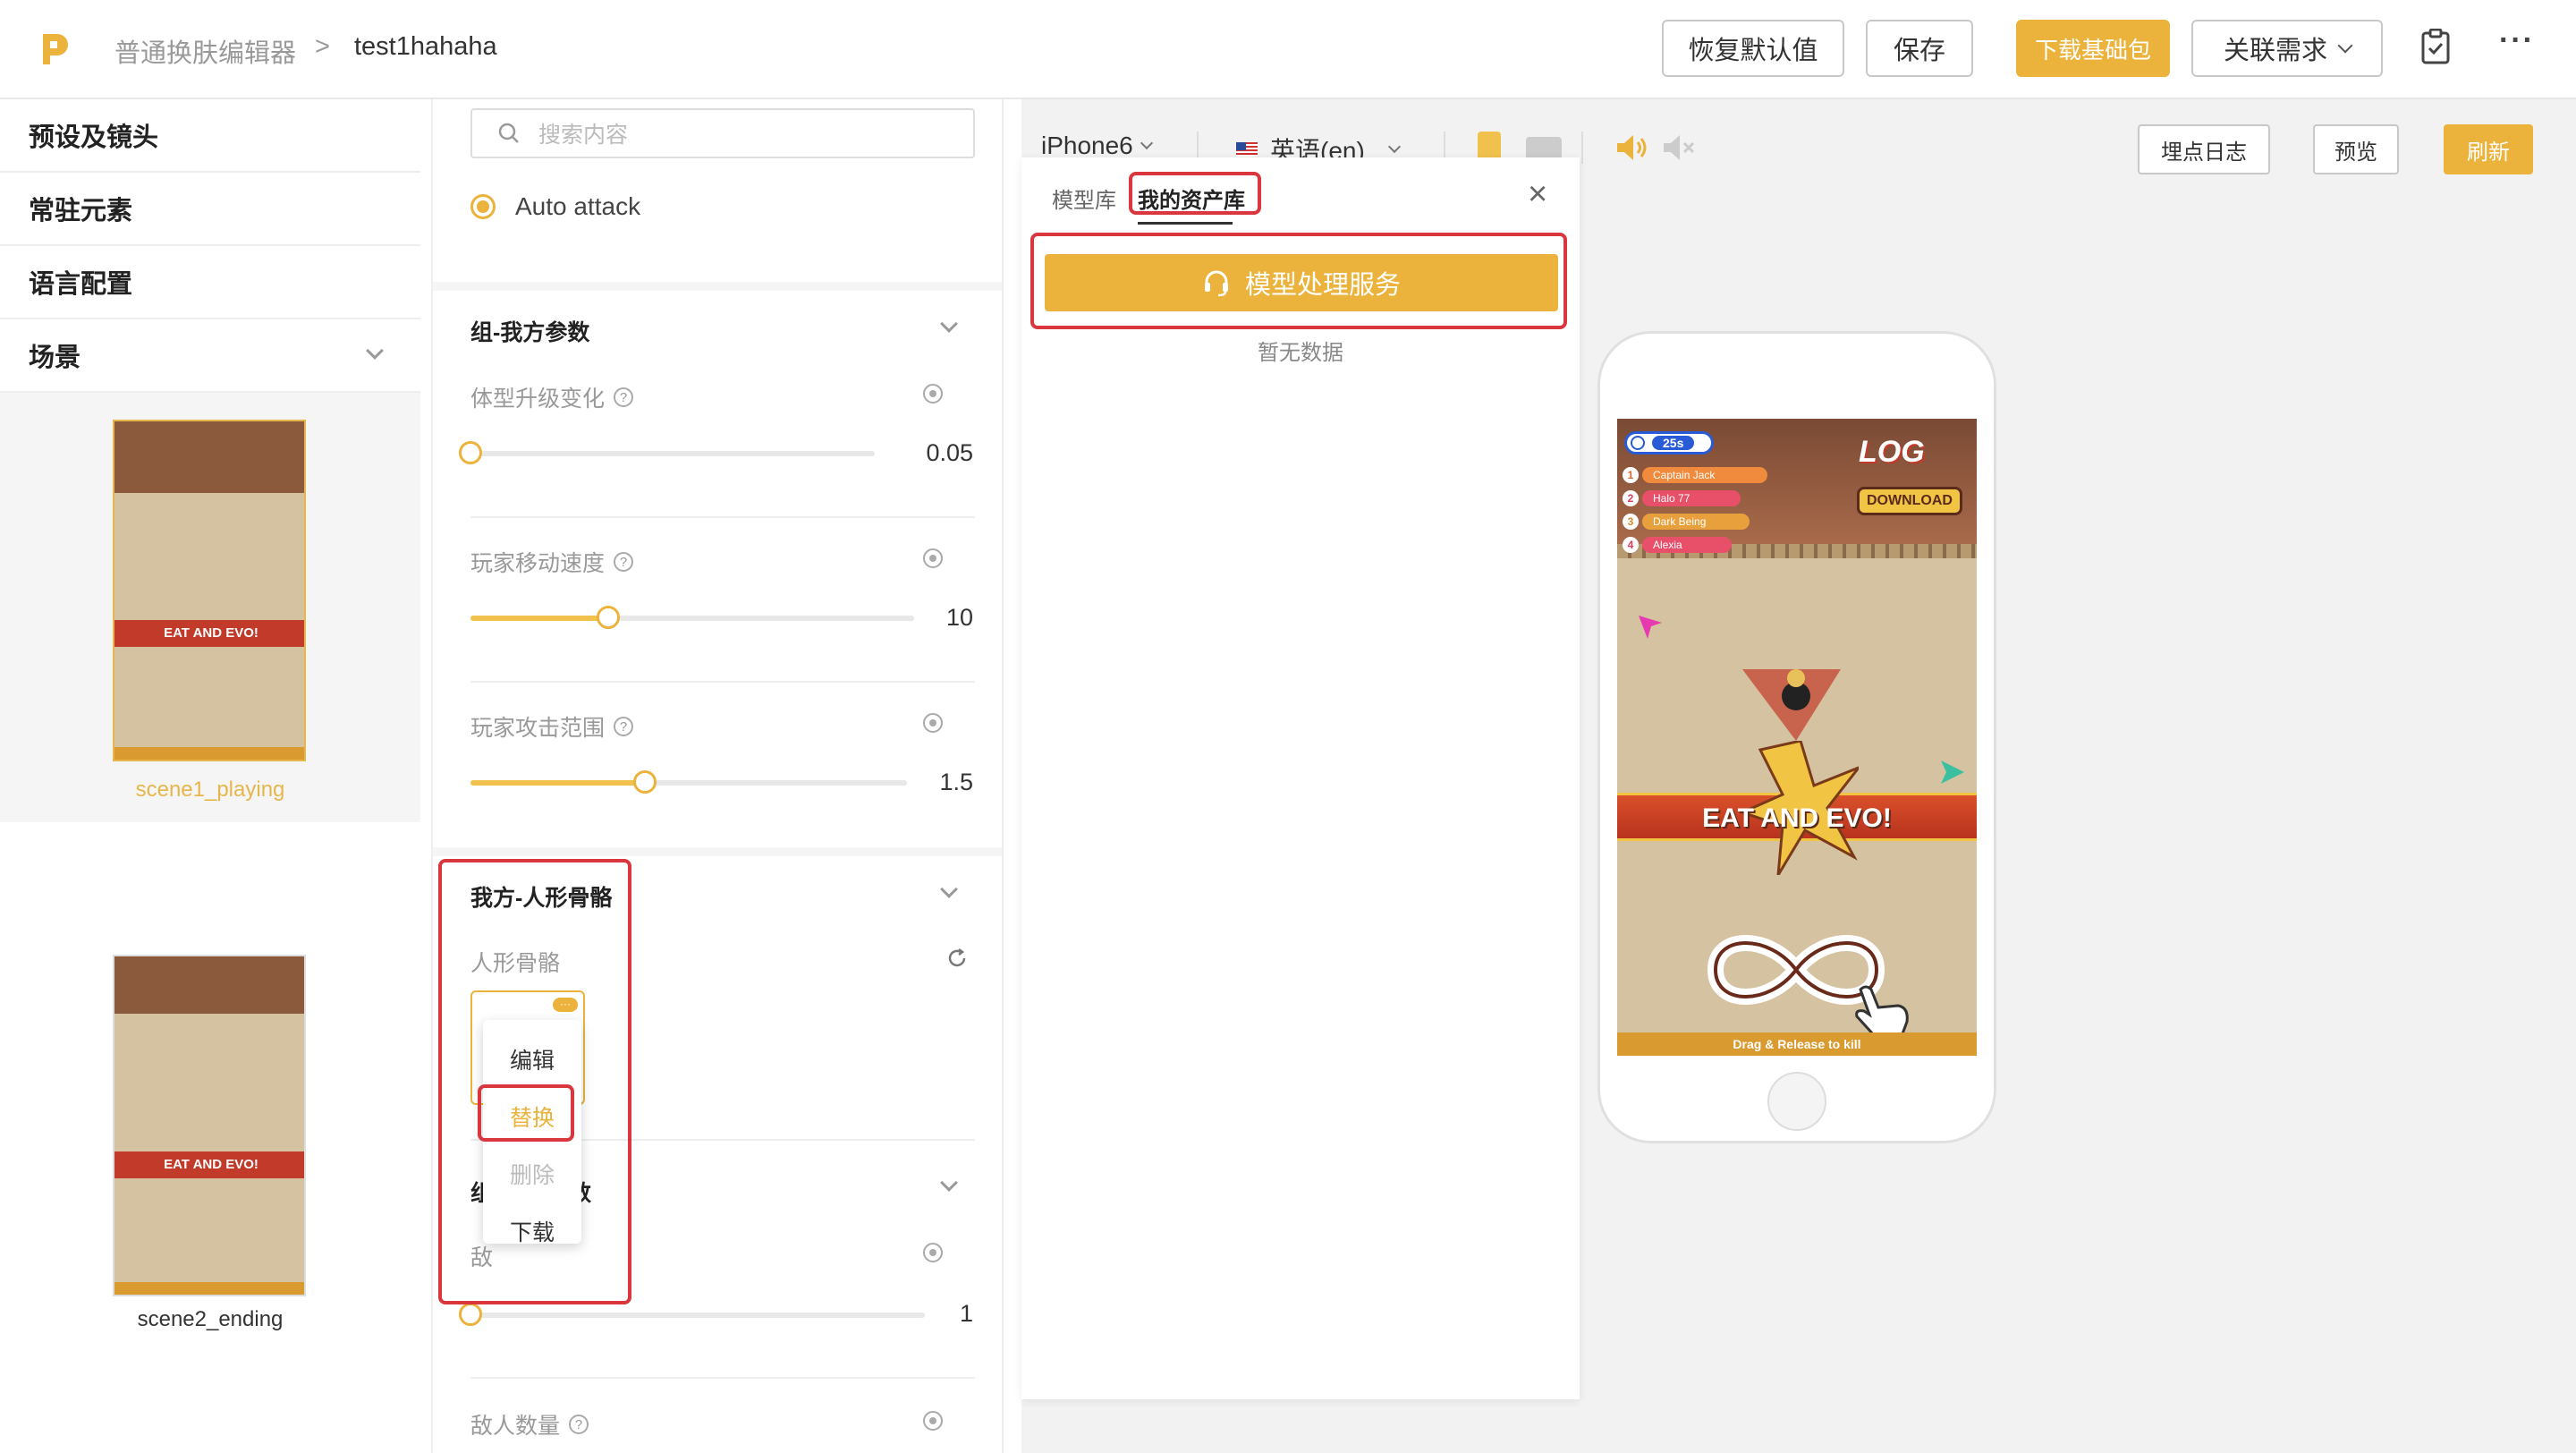  Describe the element at coordinates (1797, 1044) in the screenshot. I see `game-footer-text: Drag & Release to kill` at that location.